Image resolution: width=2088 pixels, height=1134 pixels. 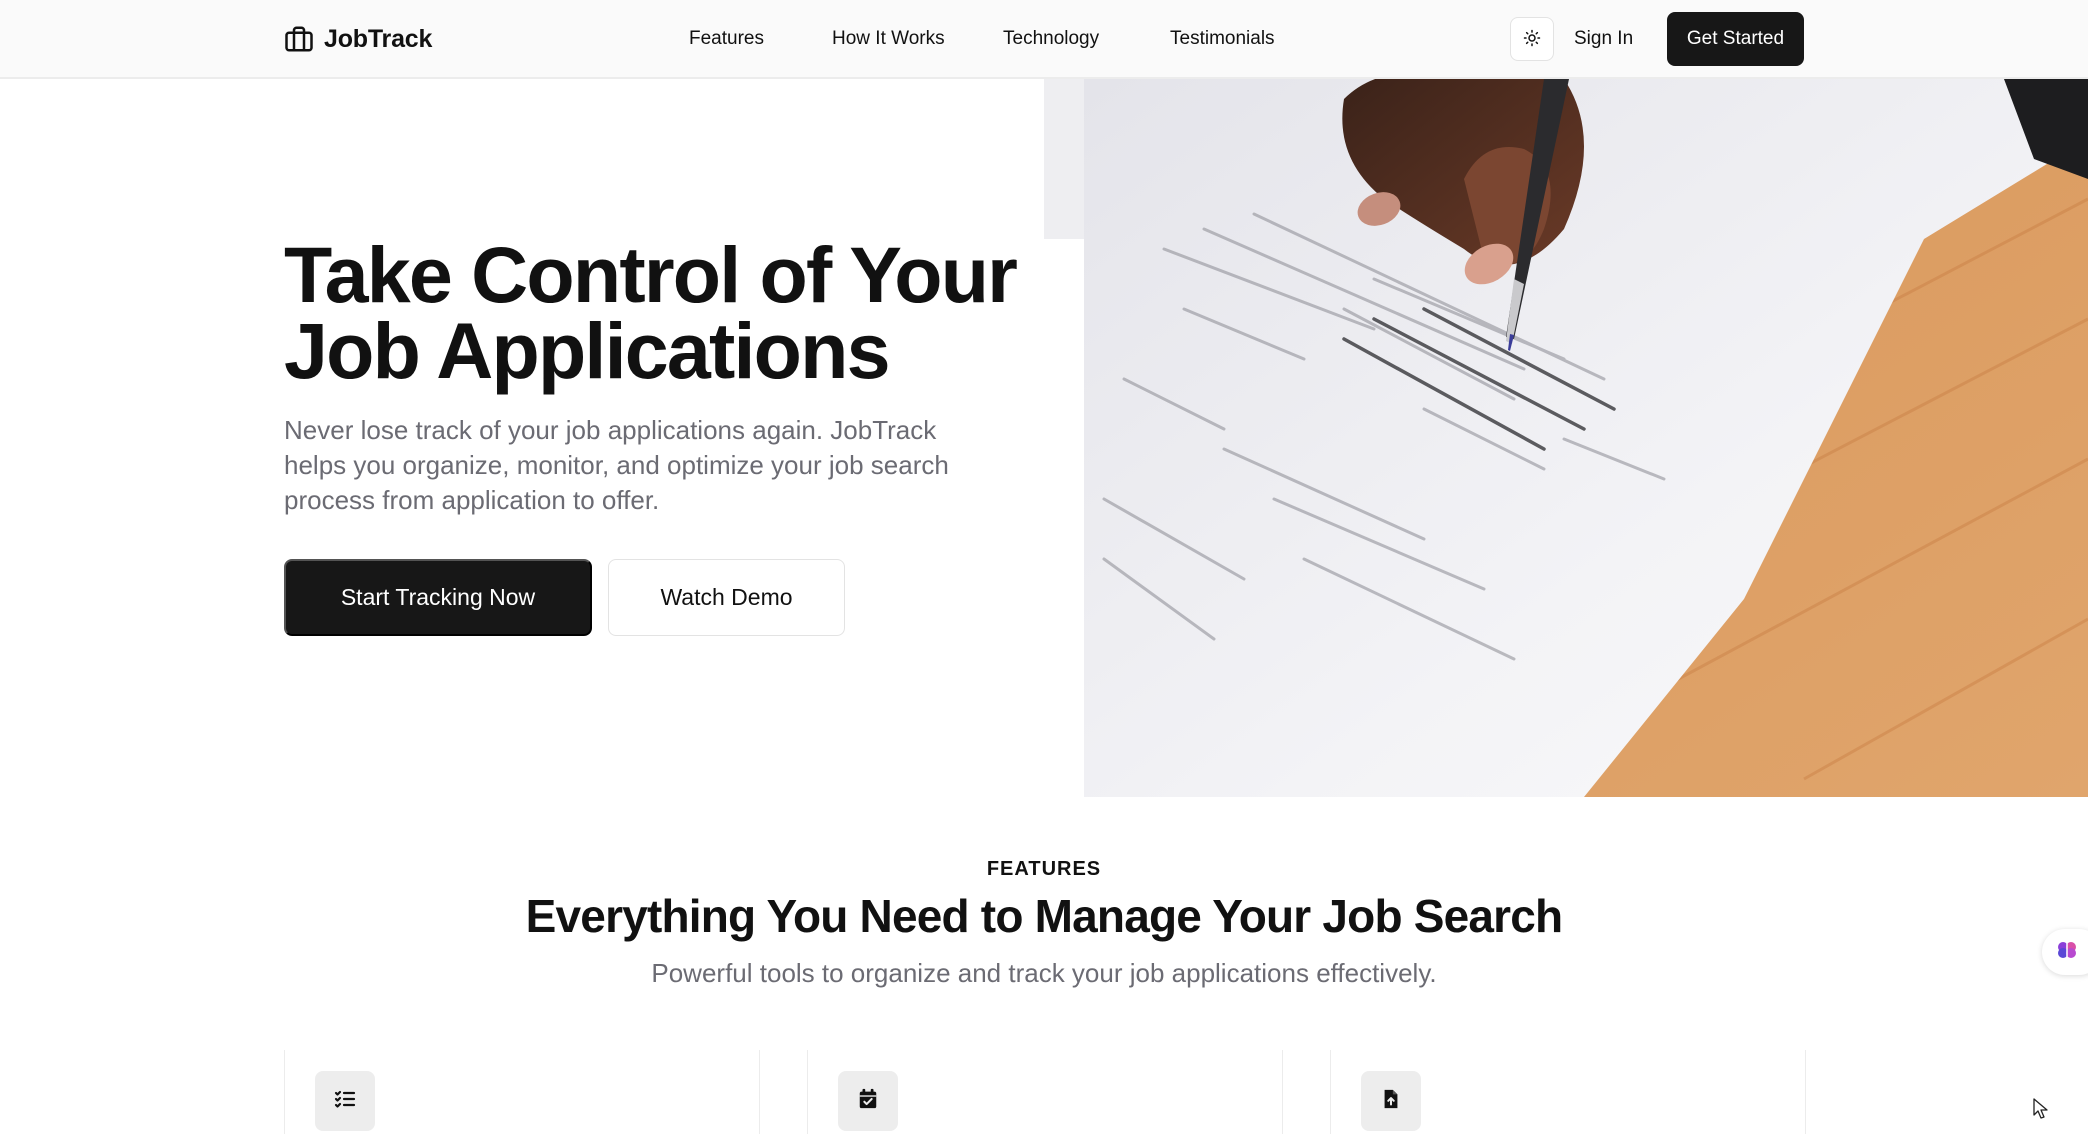 I want to click on hero-title-line-1: Take Control of Your, so click(x=651, y=274).